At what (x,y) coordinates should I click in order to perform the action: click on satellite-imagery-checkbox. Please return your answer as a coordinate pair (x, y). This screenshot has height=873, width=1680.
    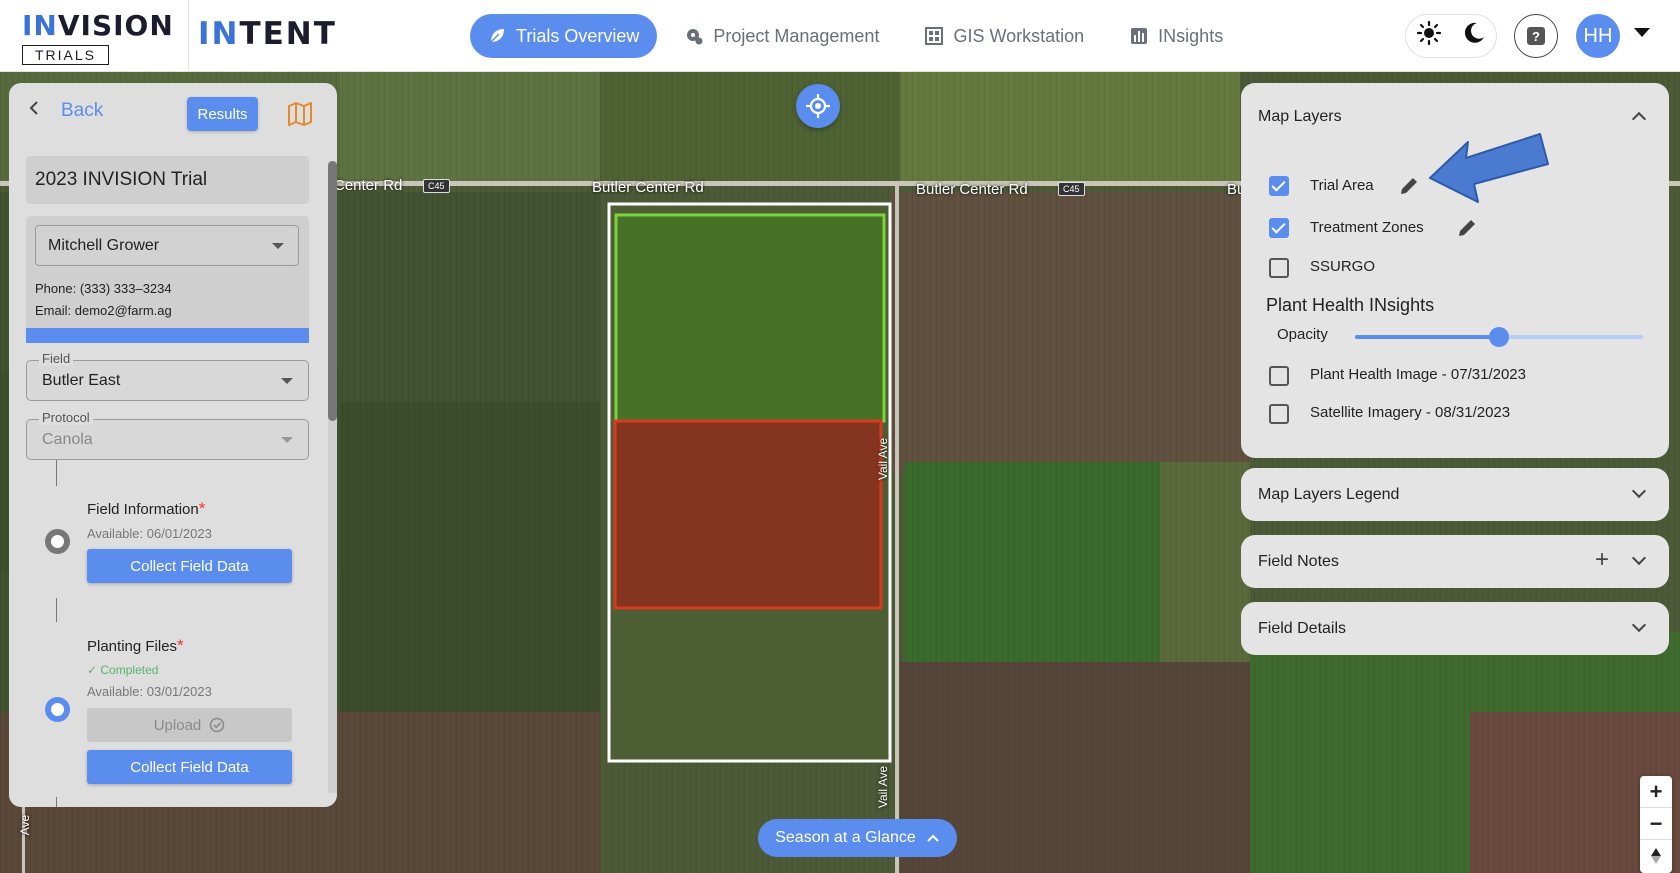
    Looking at the image, I should click on (1279, 414).